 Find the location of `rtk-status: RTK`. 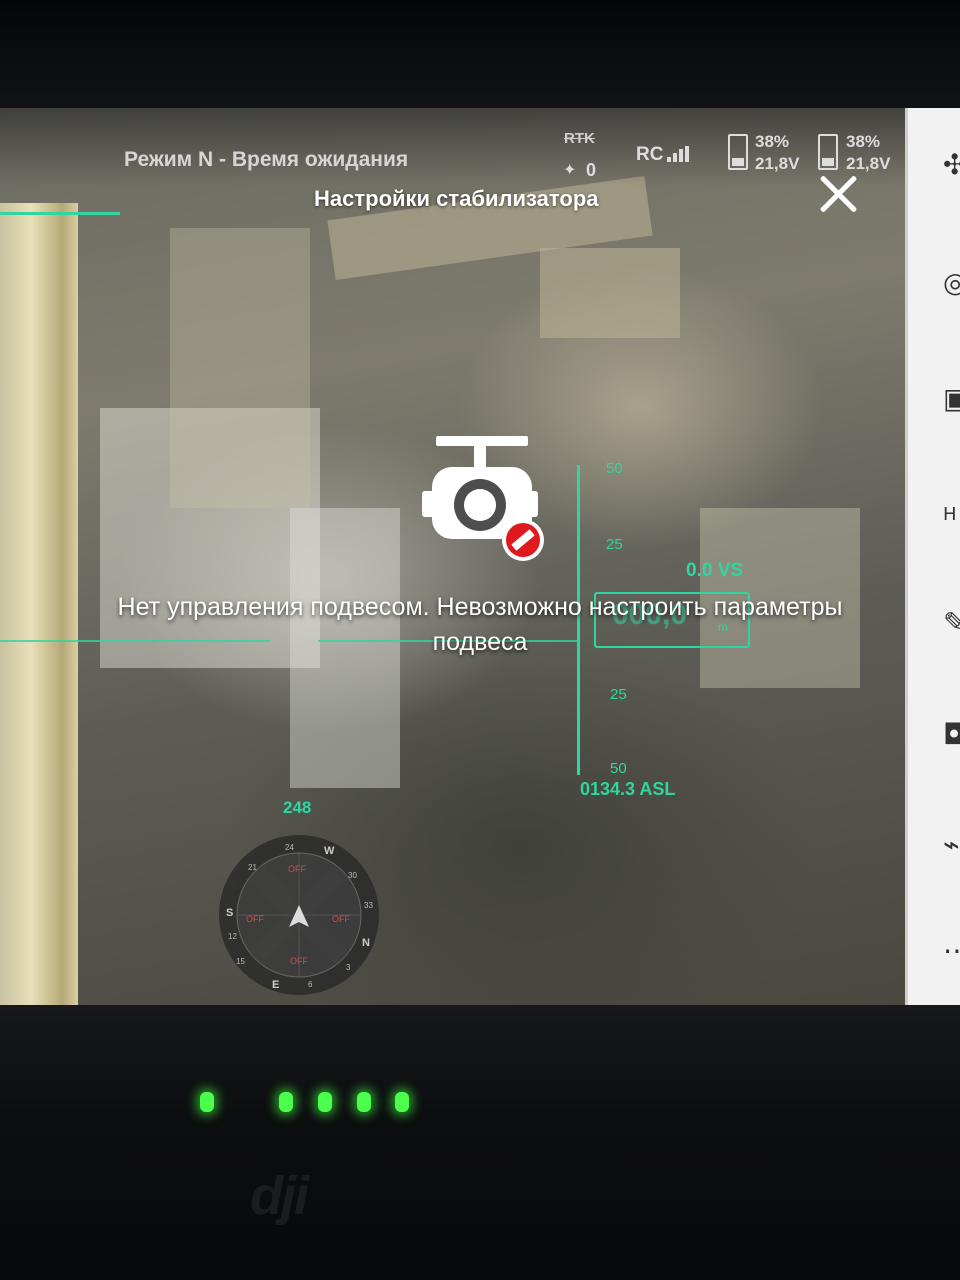

rtk-status: RTK is located at coordinates (579, 138).